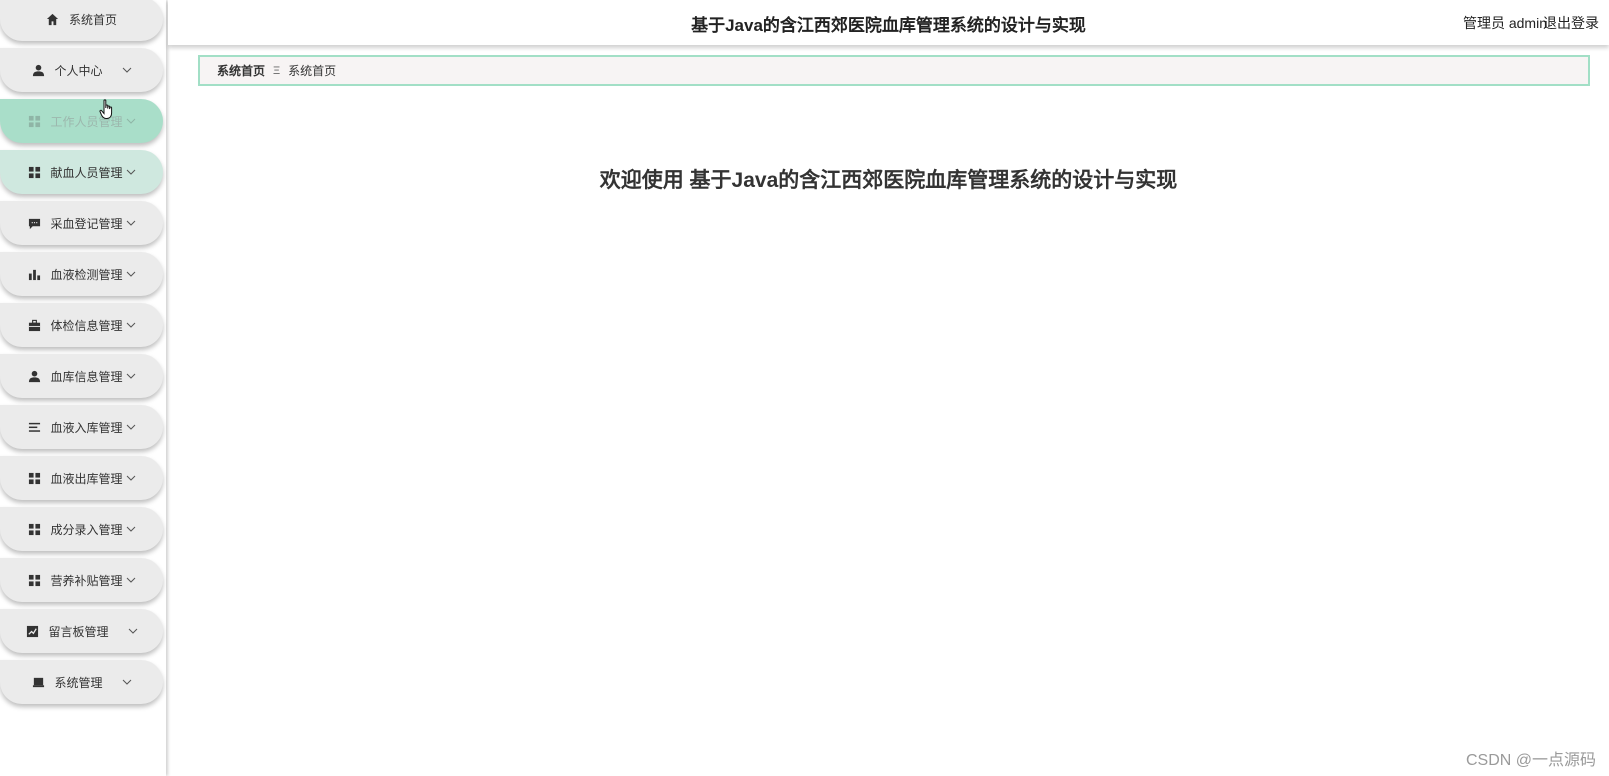  Describe the element at coordinates (888, 25) in the screenshot. I see `app-title: 基于Java的含江西郊医院血库管理系统的设计与实现` at that location.